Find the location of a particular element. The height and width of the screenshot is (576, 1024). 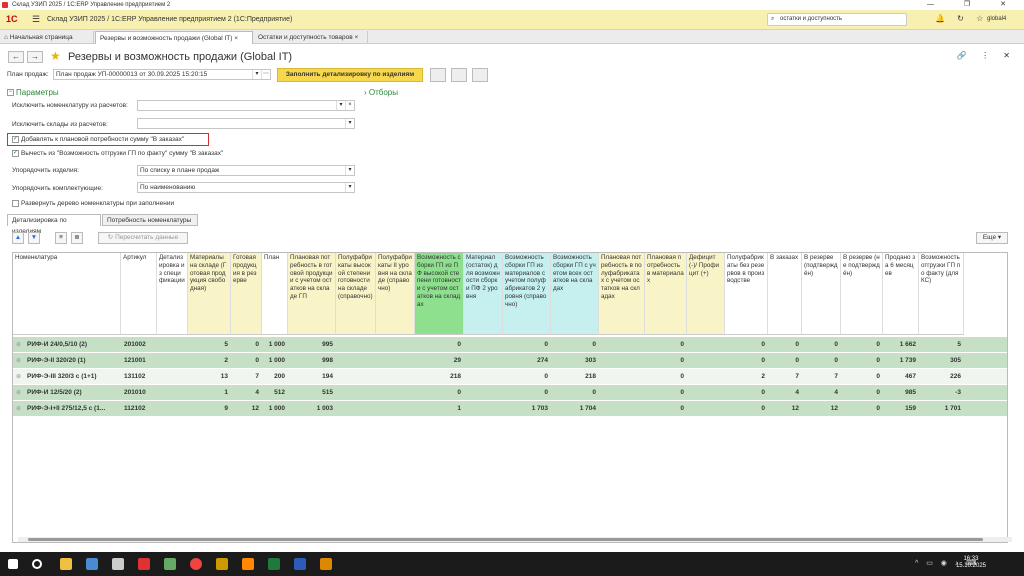

word-icon is located at coordinates (300, 564).